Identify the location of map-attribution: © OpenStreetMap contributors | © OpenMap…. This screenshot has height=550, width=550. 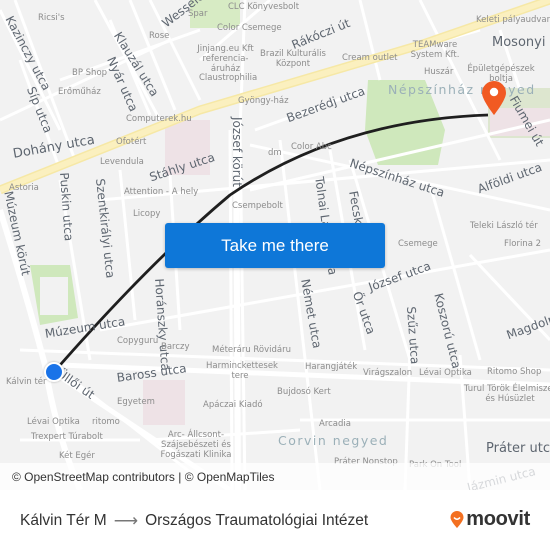
(275, 476).